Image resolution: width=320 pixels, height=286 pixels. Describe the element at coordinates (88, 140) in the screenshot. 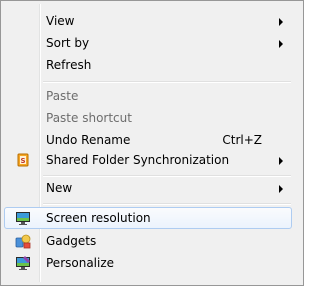

I see `menu-item-label: Undo Rename` at that location.